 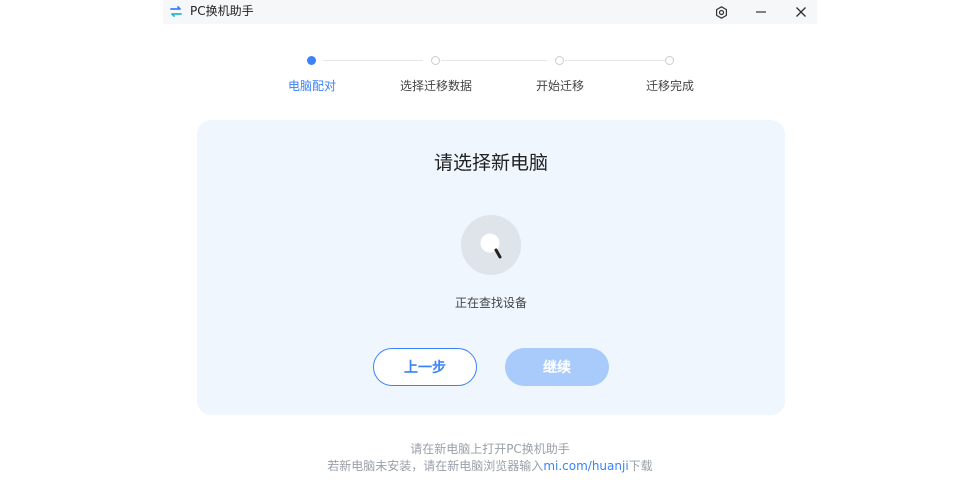 What do you see at coordinates (435, 466) in the screenshot?
I see `footer-prefix: 若新电脑未安装，请在新电脑浏览器输入` at bounding box center [435, 466].